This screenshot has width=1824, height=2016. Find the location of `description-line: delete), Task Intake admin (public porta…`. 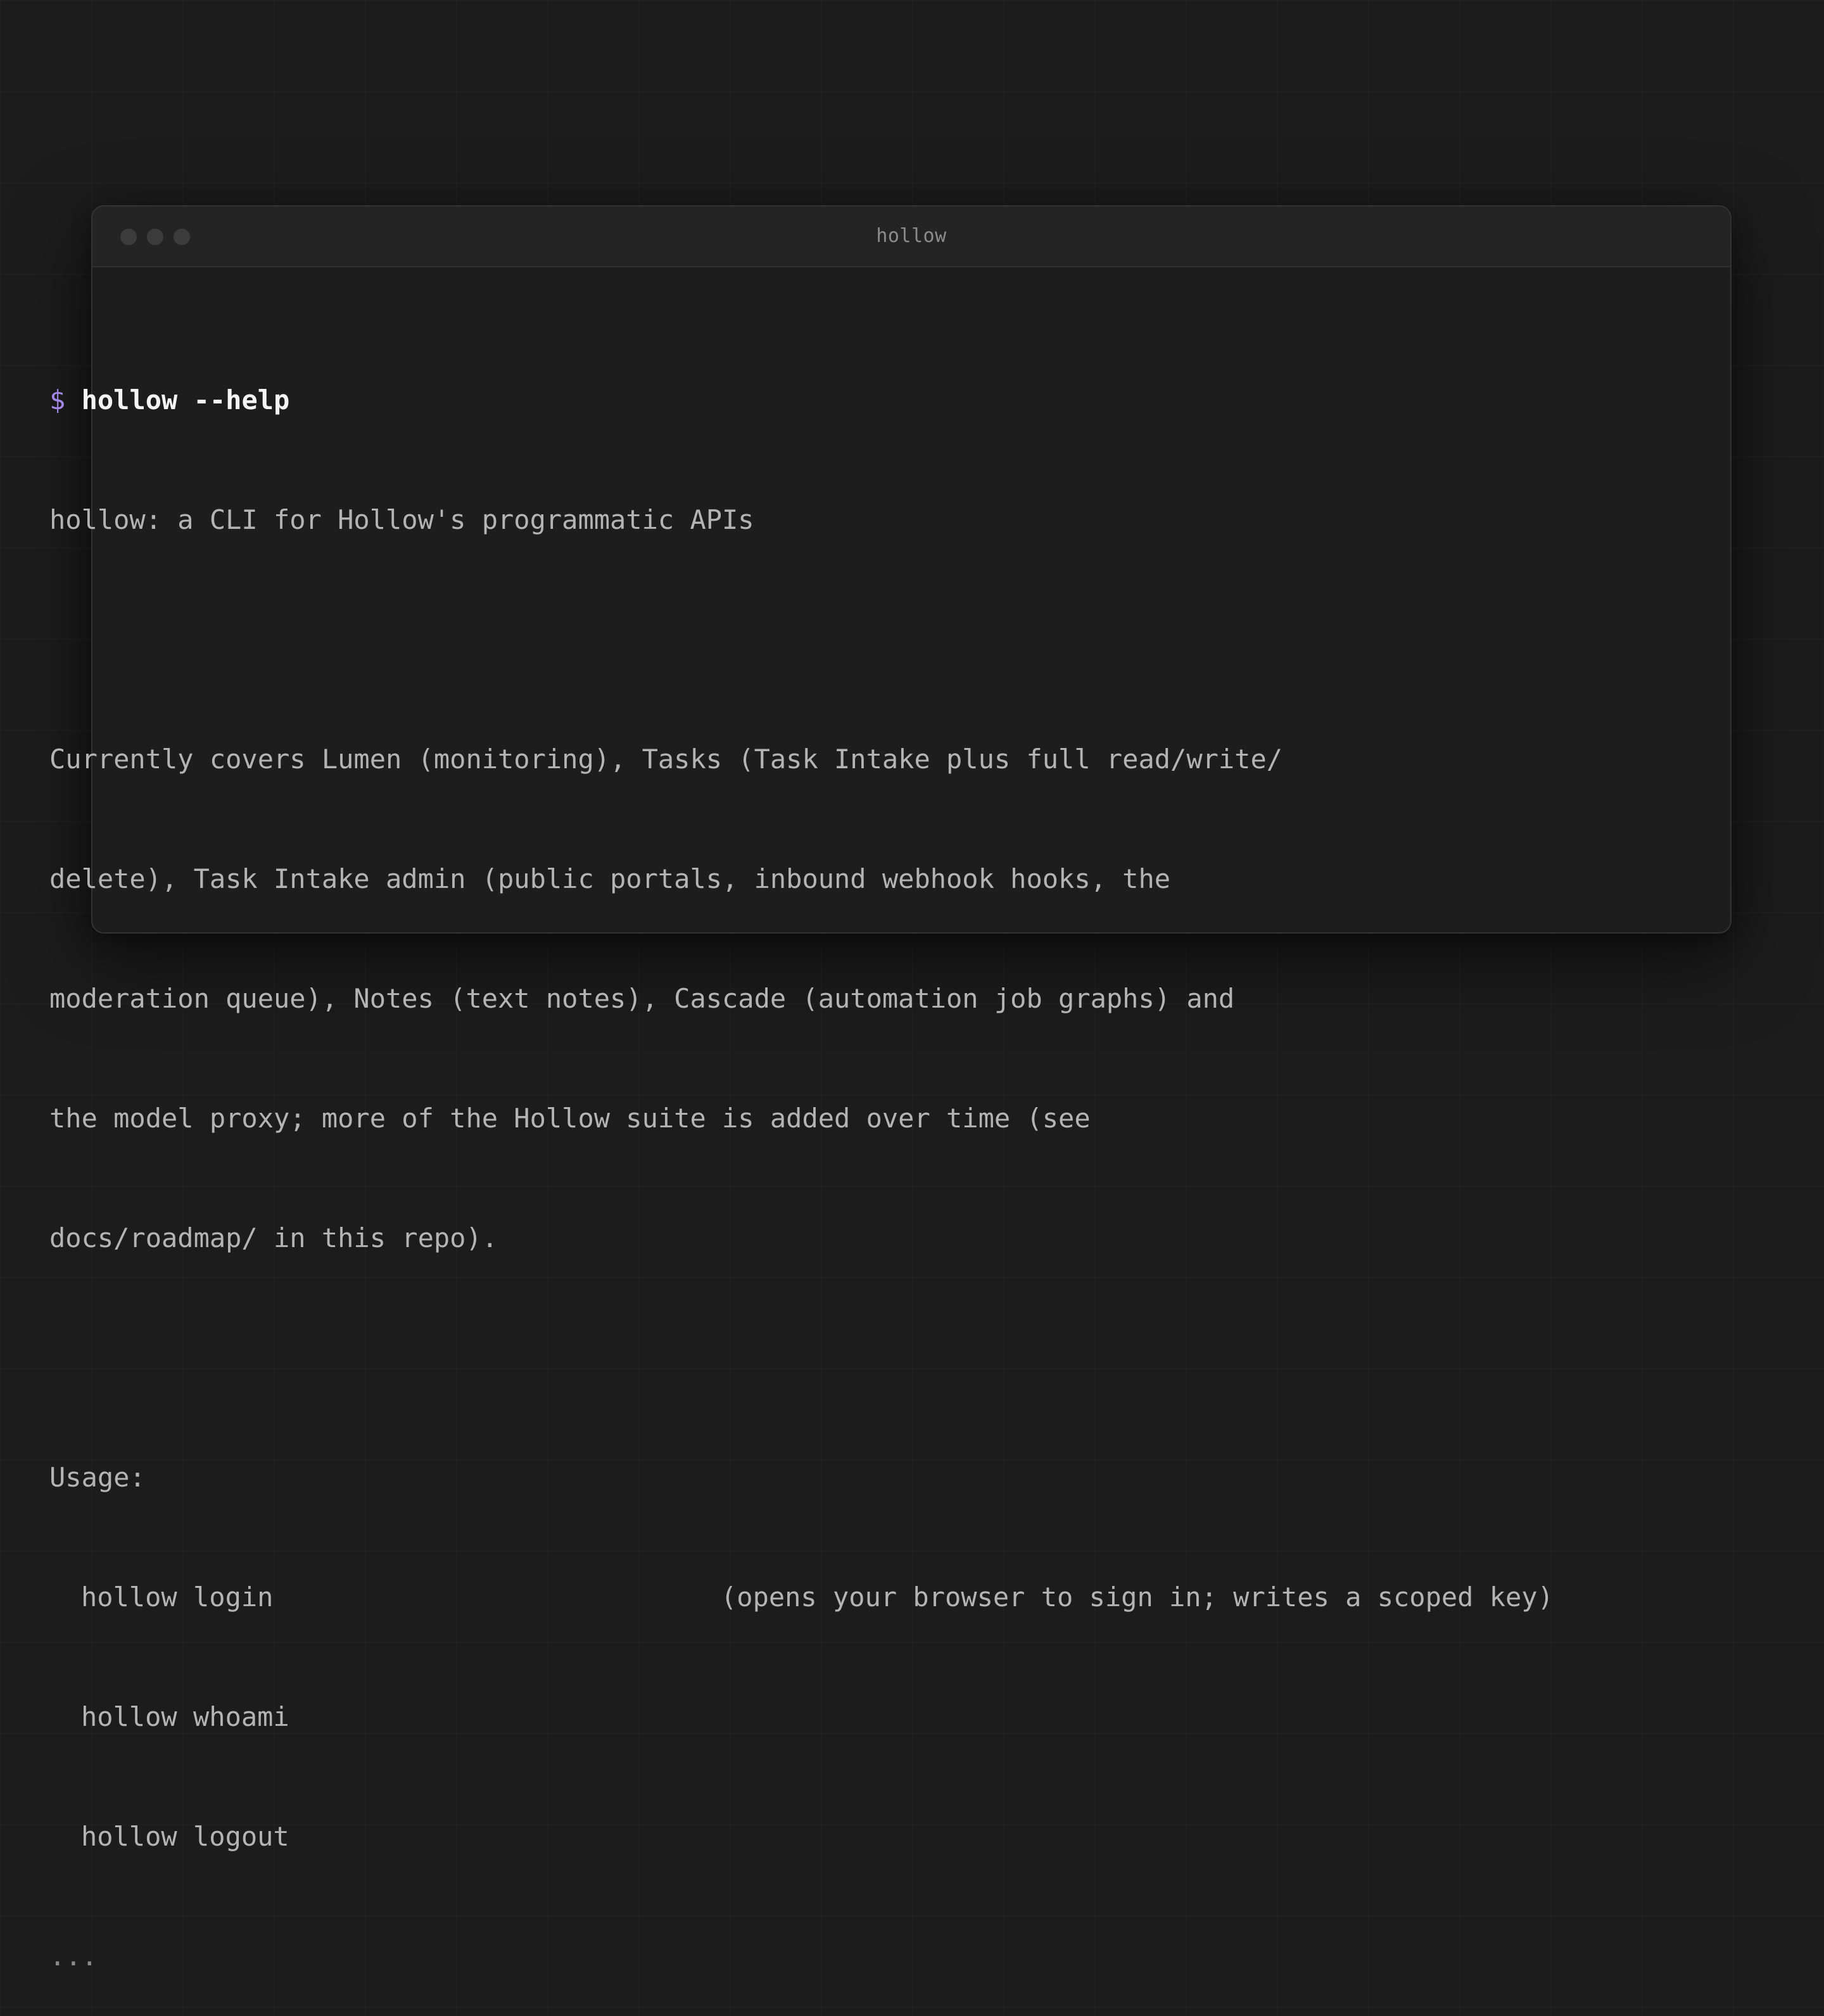

description-line: delete), Task Intake admin (public porta… is located at coordinates (610, 879).